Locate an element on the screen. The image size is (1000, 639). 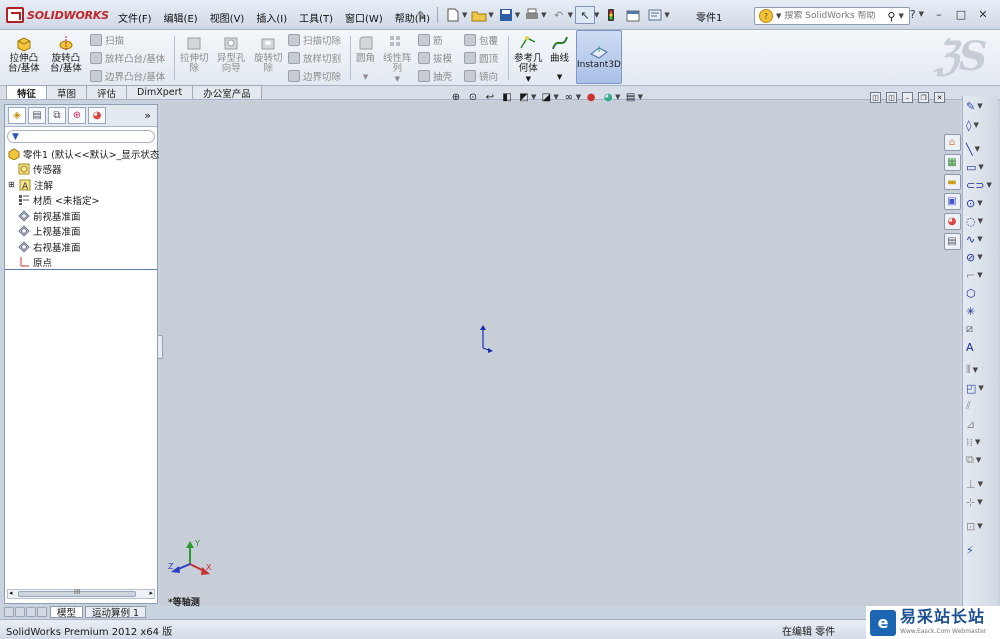
tree-item-right-plane: 右视基准面 is located at coordinates (82, 247).